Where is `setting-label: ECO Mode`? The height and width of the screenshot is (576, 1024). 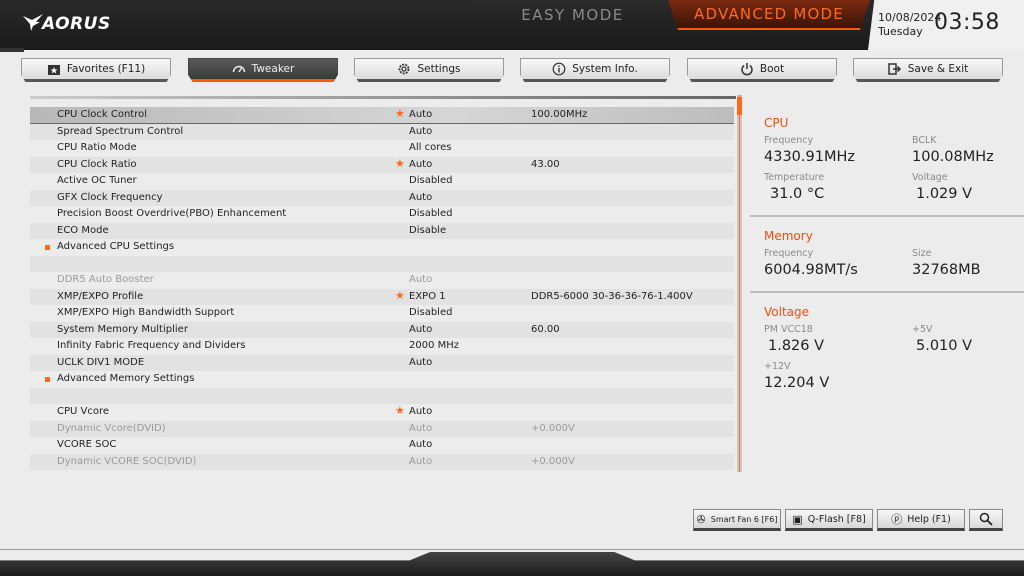 setting-label: ECO Mode is located at coordinates (83, 230).